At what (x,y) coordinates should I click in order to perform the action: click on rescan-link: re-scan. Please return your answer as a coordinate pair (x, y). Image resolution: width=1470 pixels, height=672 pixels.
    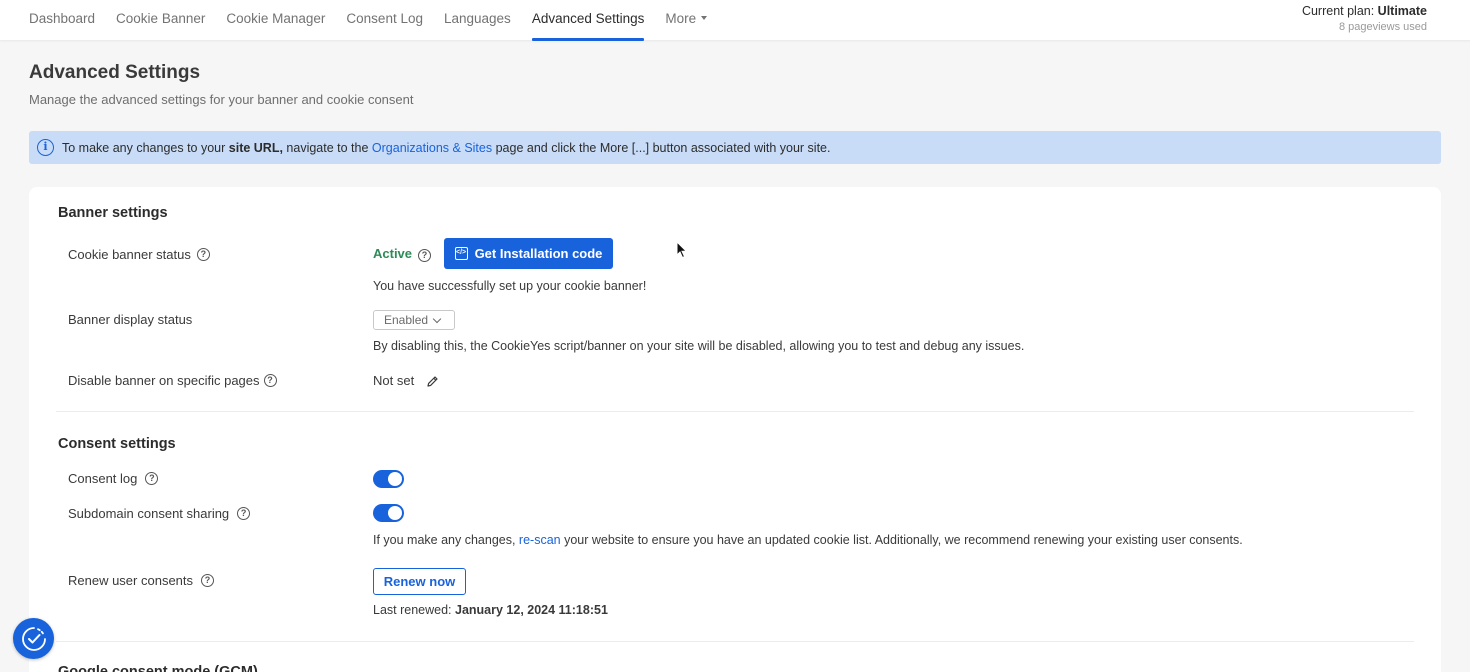
    Looking at the image, I should click on (540, 540).